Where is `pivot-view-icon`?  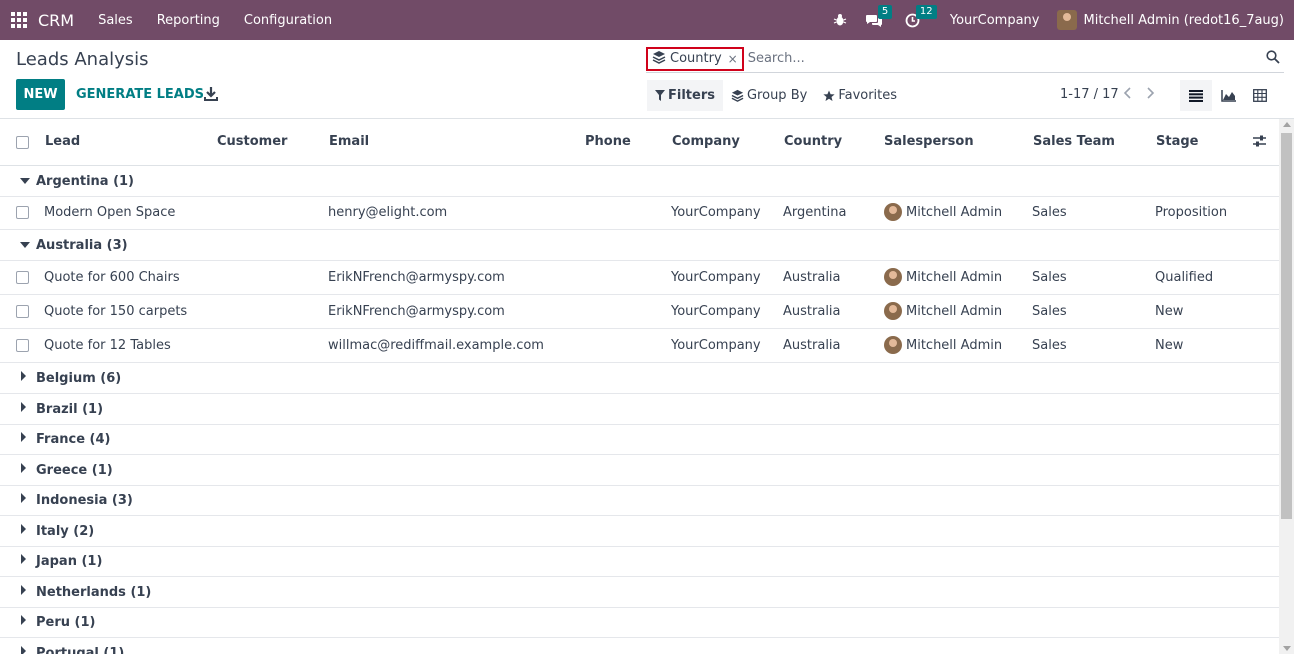 pivot-view-icon is located at coordinates (1260, 95).